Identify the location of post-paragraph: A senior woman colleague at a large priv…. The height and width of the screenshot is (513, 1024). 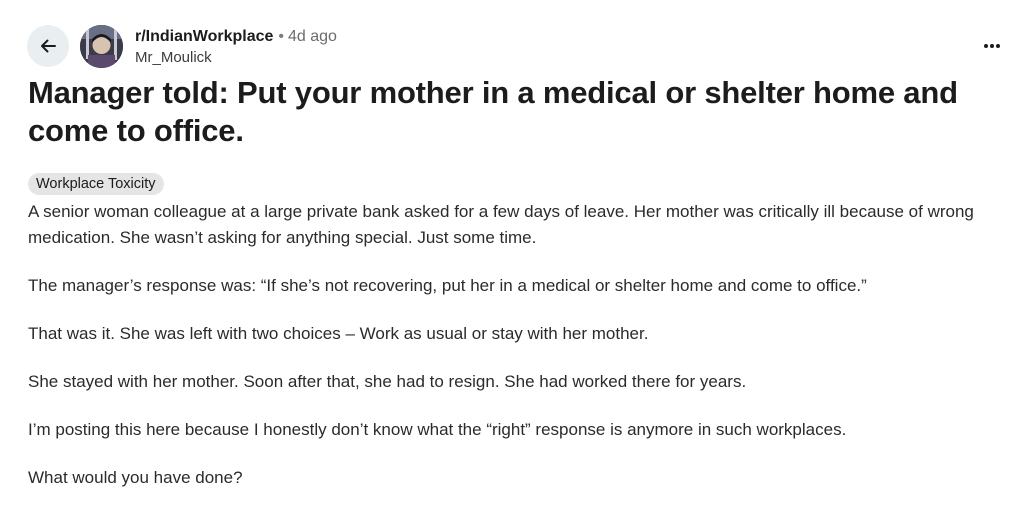
(501, 224).